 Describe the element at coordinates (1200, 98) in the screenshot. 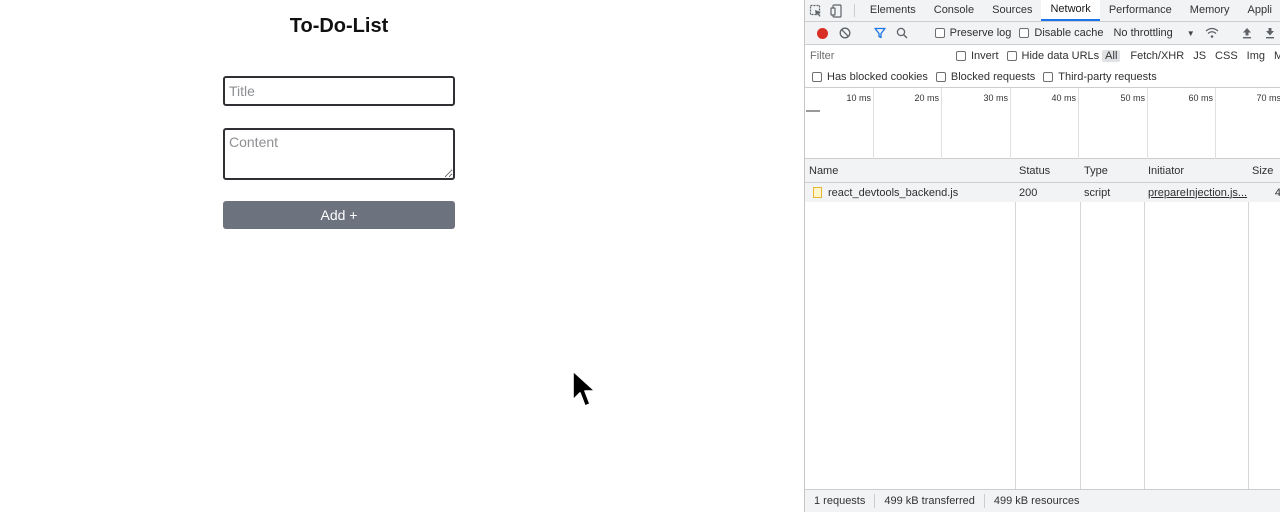

I see `timeline-label: 60 ms` at that location.